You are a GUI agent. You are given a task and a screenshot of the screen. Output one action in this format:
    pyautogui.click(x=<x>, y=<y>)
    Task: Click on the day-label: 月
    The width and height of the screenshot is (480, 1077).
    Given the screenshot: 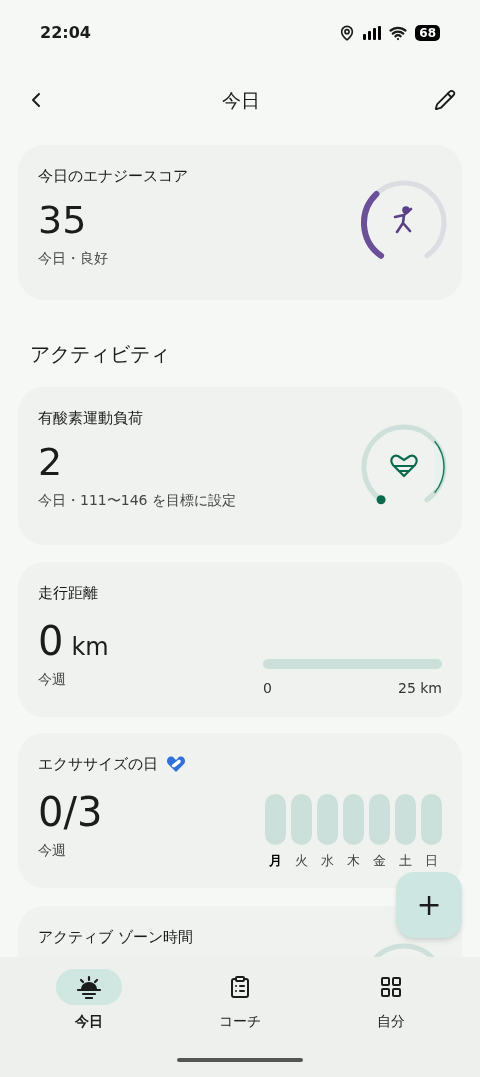 What is the action you would take?
    pyautogui.click(x=275, y=861)
    